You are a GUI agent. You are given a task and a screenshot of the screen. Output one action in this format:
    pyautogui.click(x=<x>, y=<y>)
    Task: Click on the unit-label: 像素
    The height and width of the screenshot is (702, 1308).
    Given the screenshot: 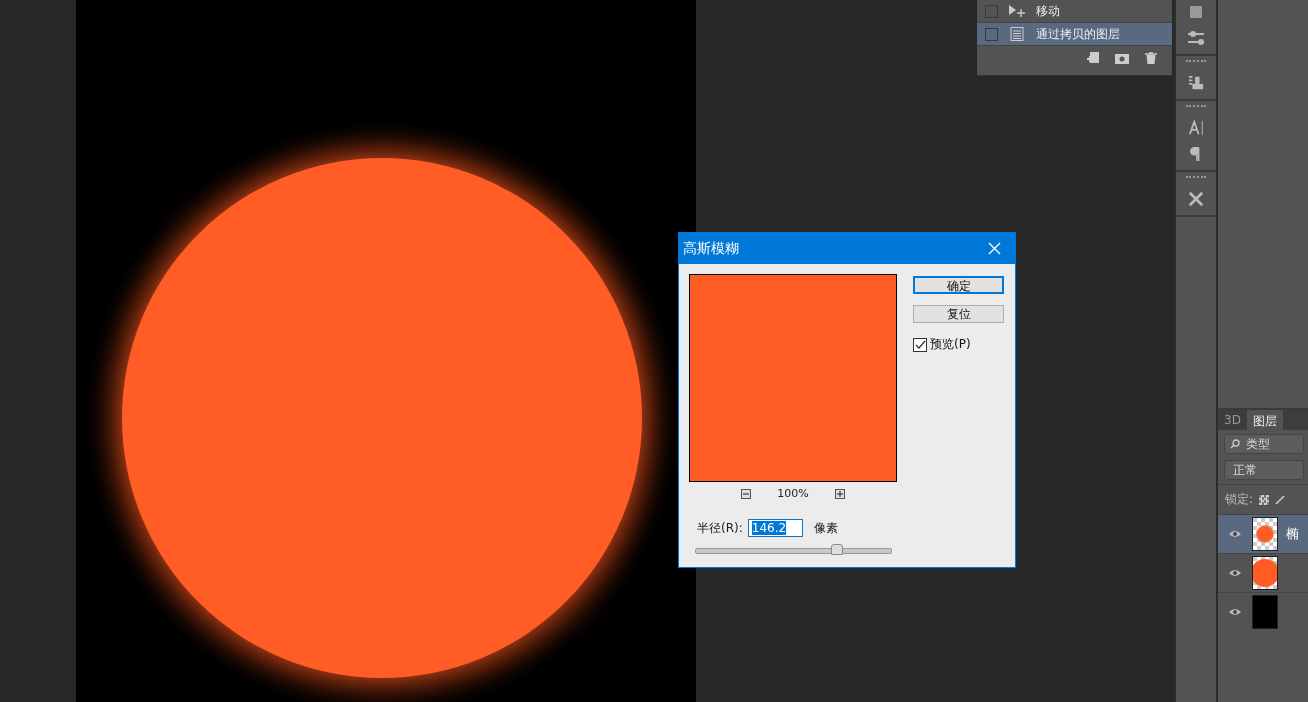 What is the action you would take?
    pyautogui.click(x=825, y=528)
    